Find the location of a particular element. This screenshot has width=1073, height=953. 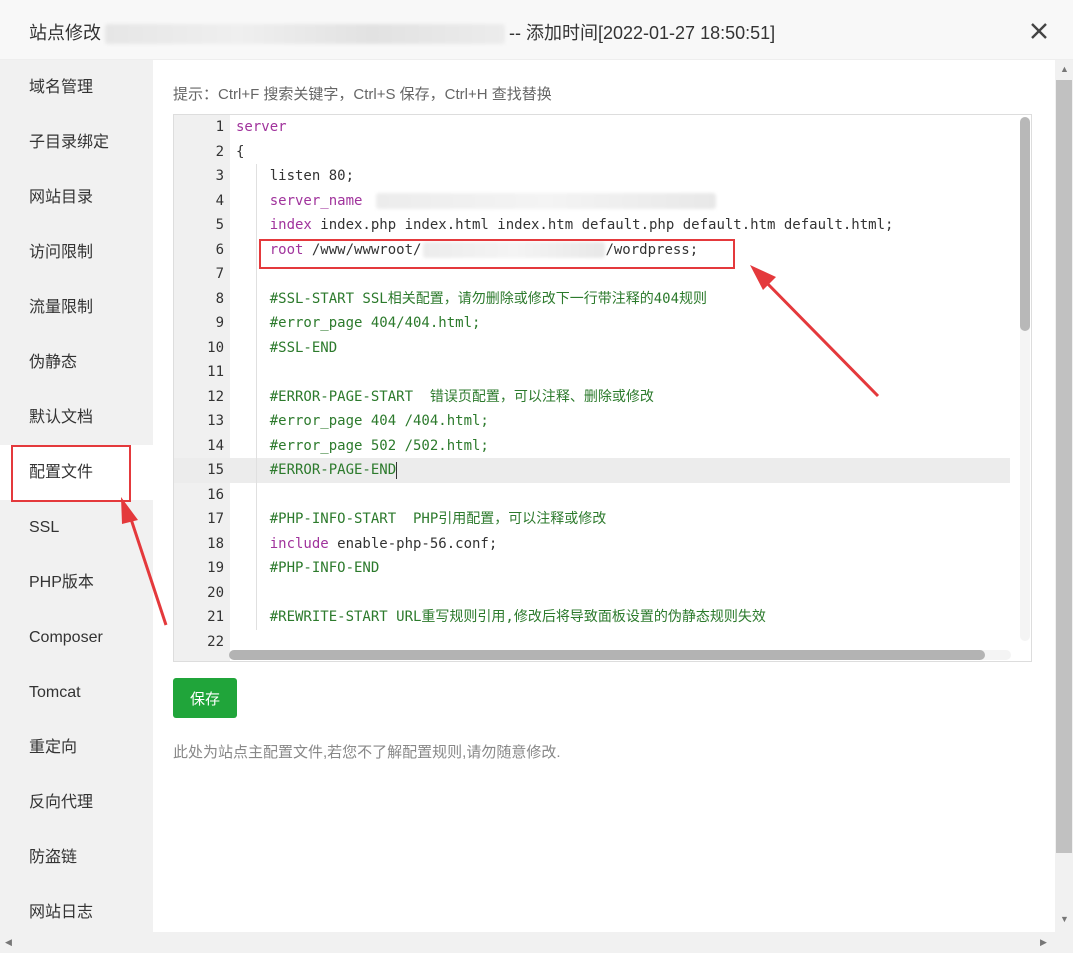

line-number: 12 is located at coordinates (215, 396).